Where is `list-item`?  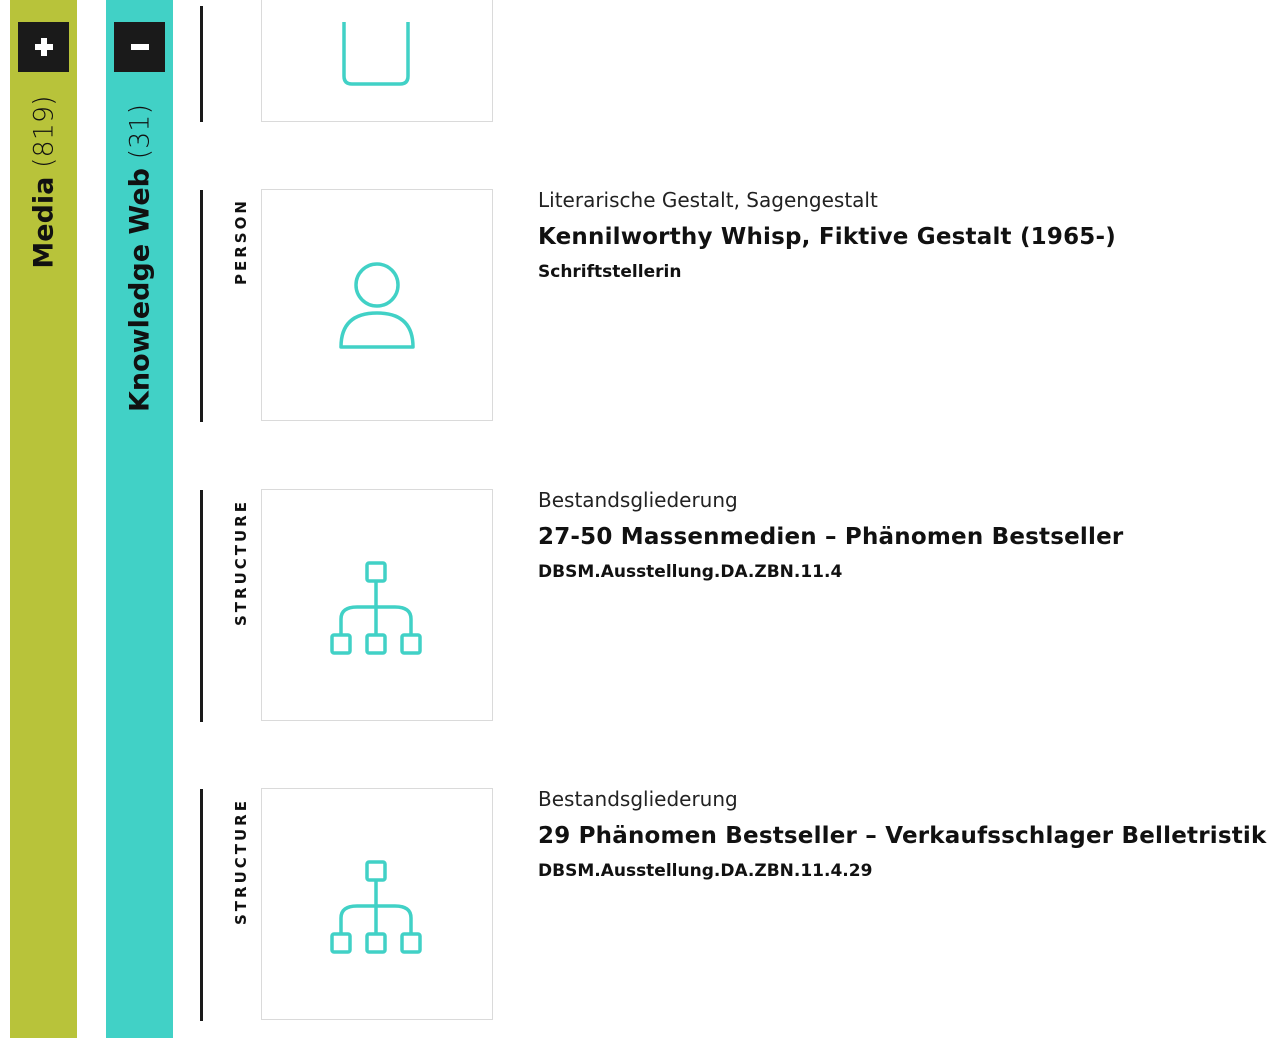
list-item is located at coordinates (740, 62).